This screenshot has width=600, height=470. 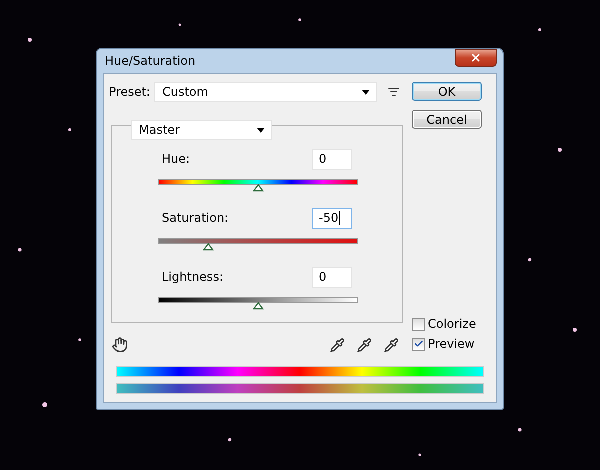 What do you see at coordinates (120, 345) in the screenshot?
I see `hand-icon` at bounding box center [120, 345].